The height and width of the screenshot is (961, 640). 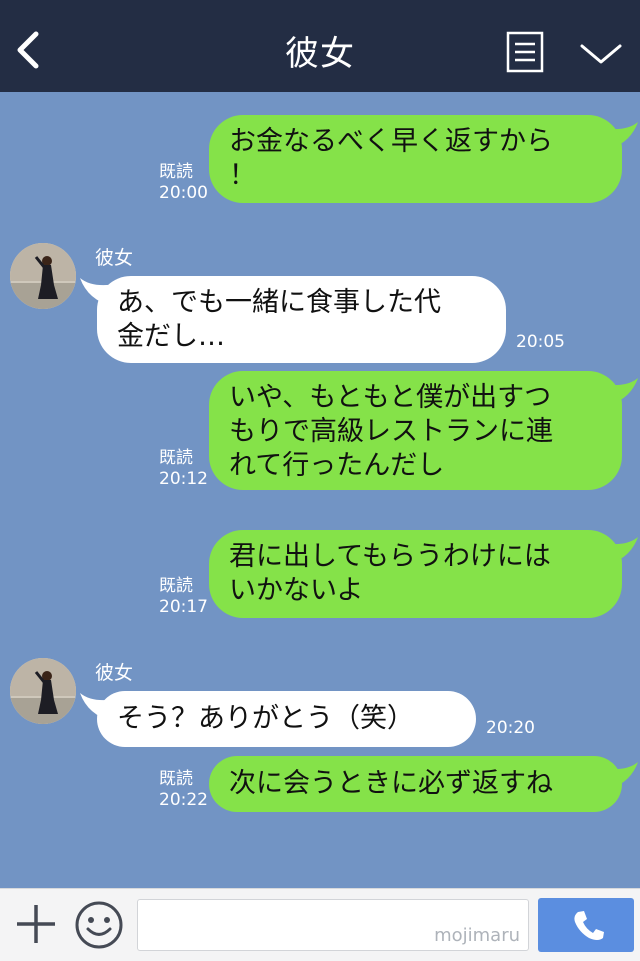 I want to click on outgoing-message-bubble: いや、もともと僕が出すつ もりで高級レストランに連 れて行ったんだし, so click(x=415, y=430).